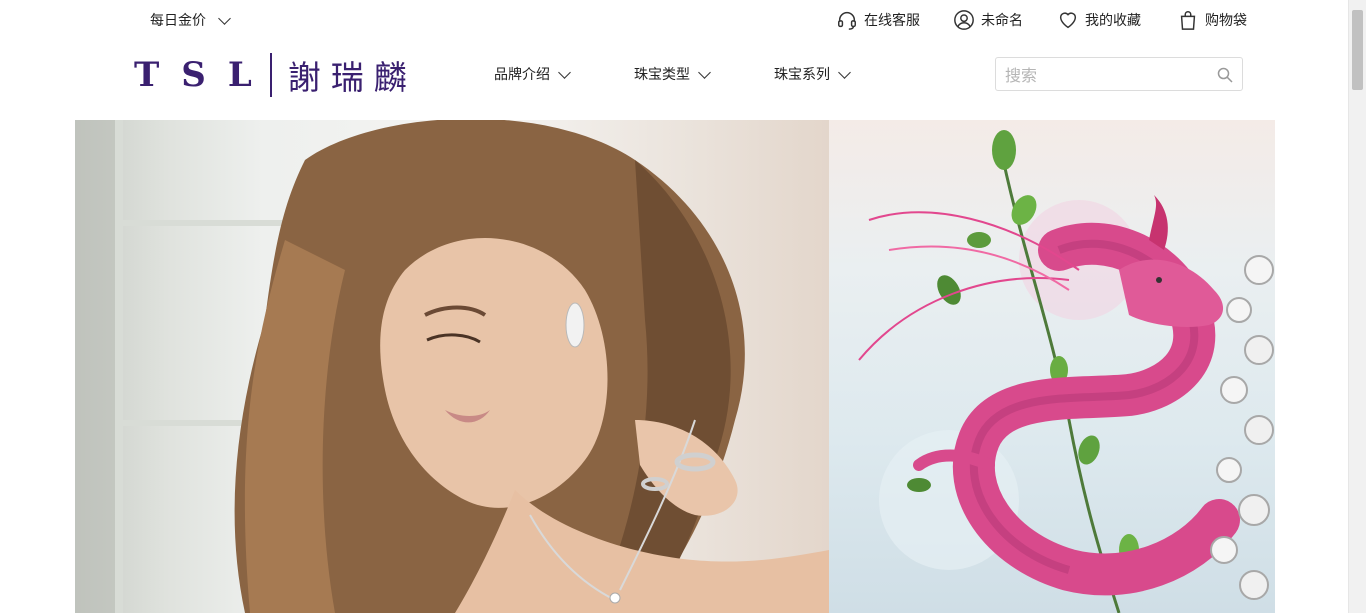 The width and height of the screenshot is (1366, 613). What do you see at coordinates (892, 21) in the screenshot?
I see `online-service-label: 在线客服` at bounding box center [892, 21].